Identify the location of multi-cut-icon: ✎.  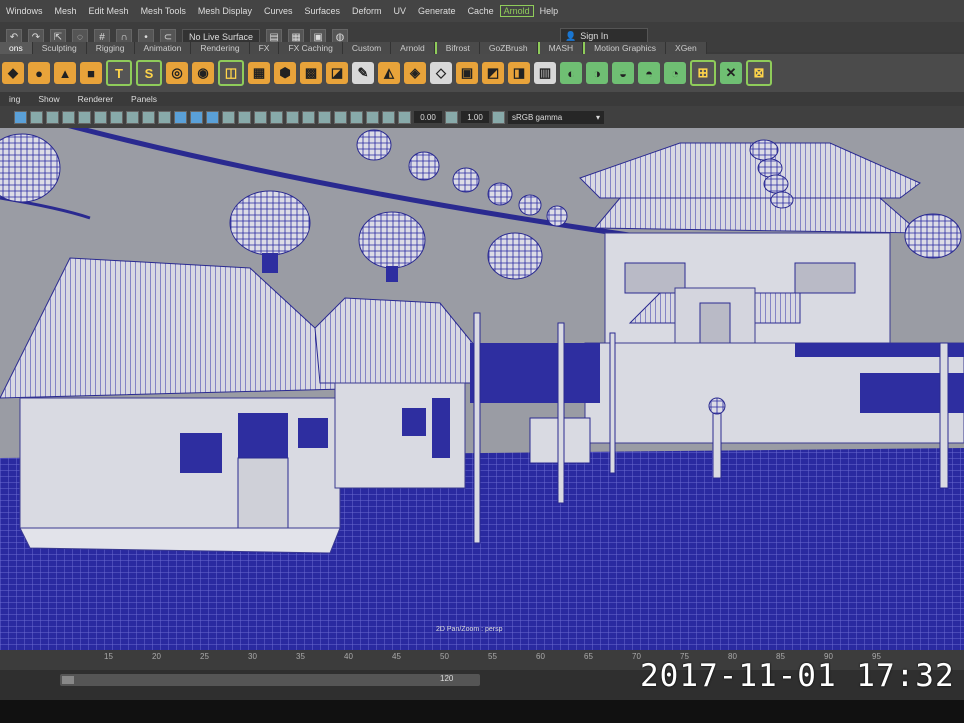
(363, 73).